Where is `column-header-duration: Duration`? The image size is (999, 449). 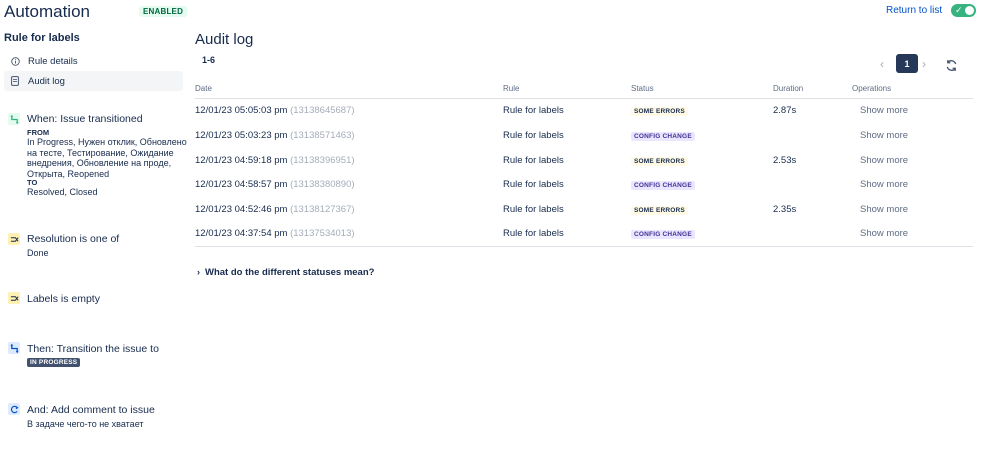 column-header-duration: Duration is located at coordinates (788, 88).